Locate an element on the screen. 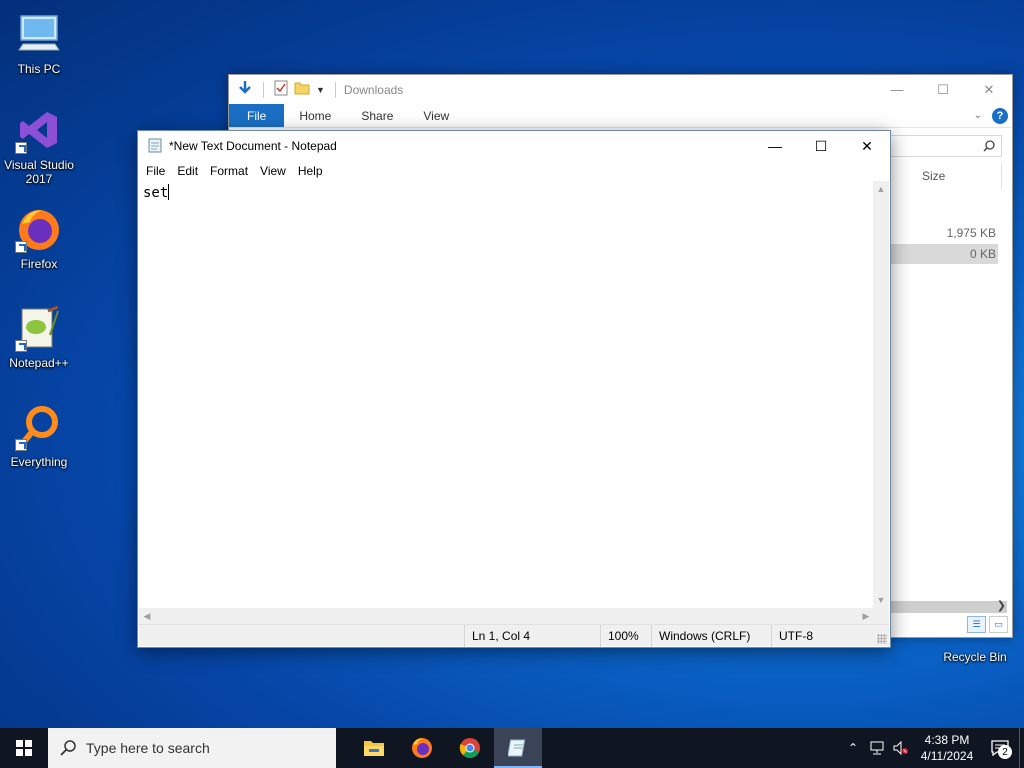  menu-view: View is located at coordinates (273, 171).